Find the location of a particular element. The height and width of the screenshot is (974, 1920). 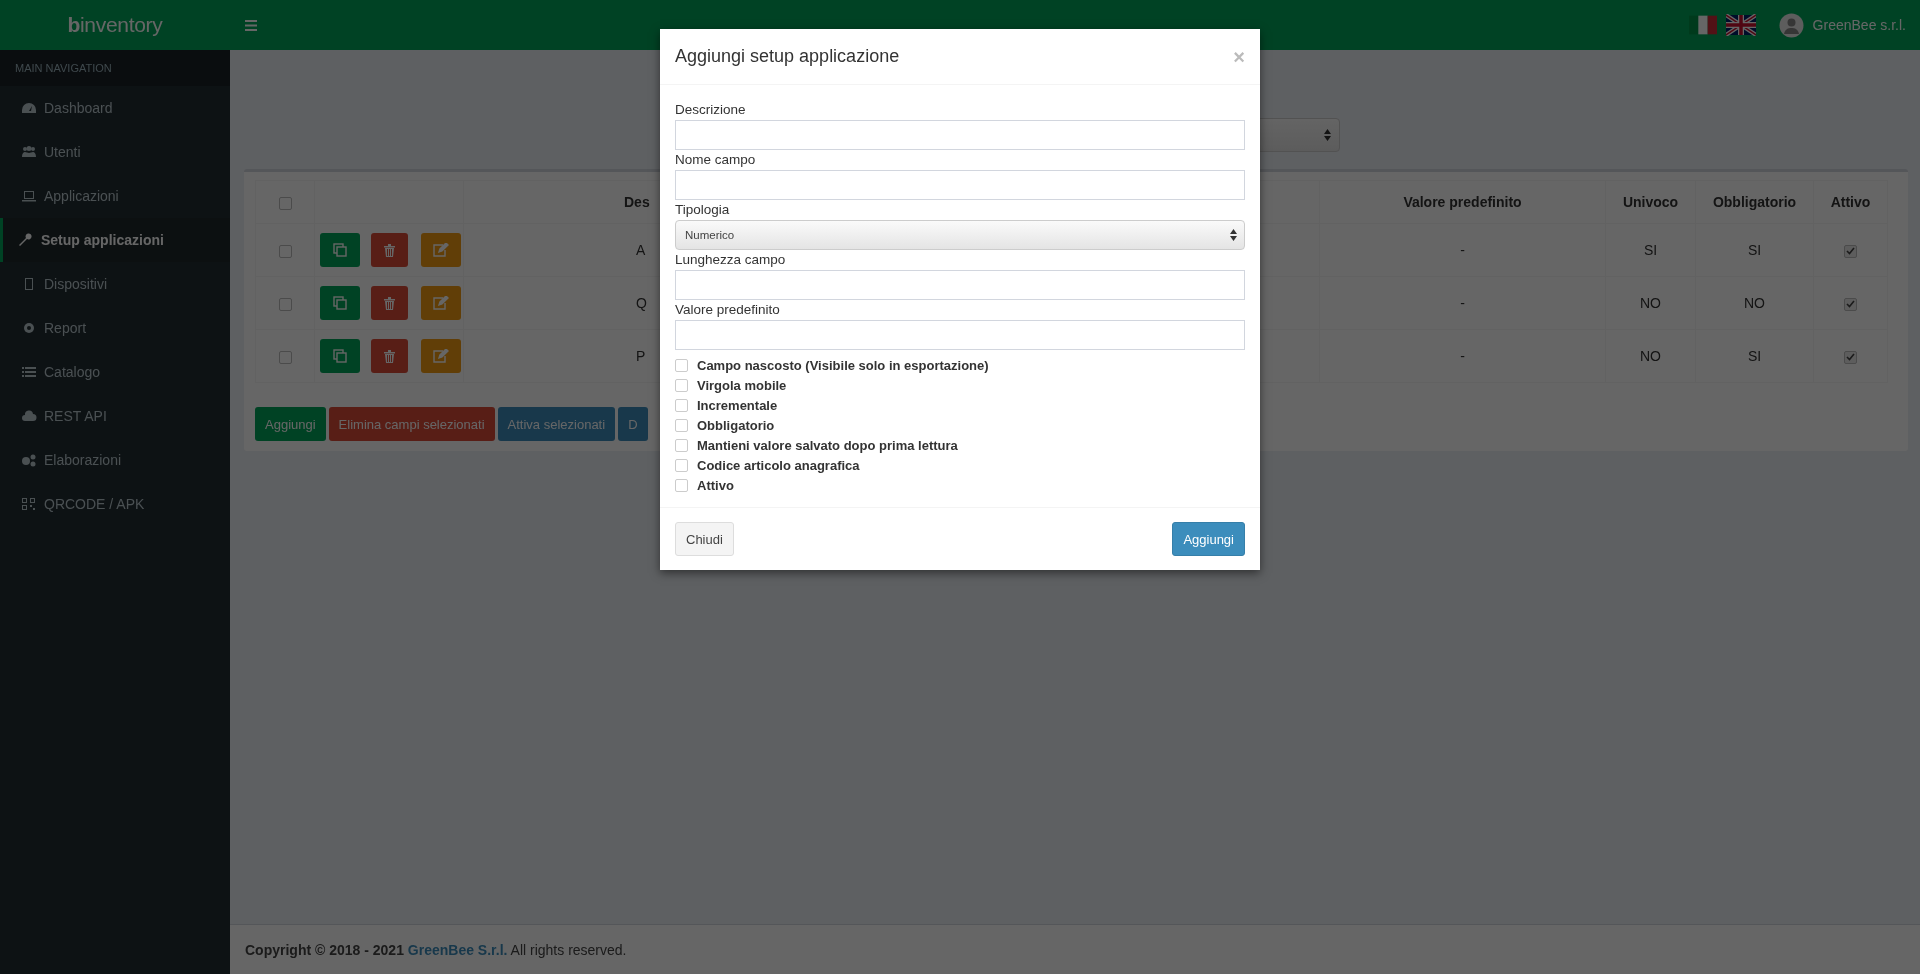

qrcode-icon is located at coordinates (29, 504).